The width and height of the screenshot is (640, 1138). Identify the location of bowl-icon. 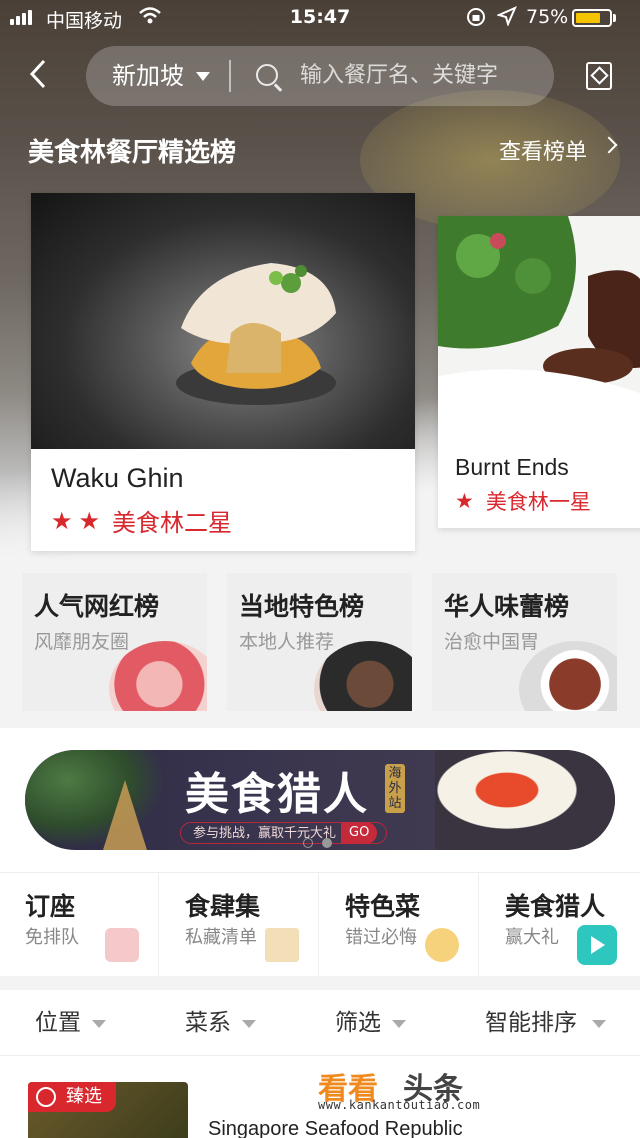
(442, 945).